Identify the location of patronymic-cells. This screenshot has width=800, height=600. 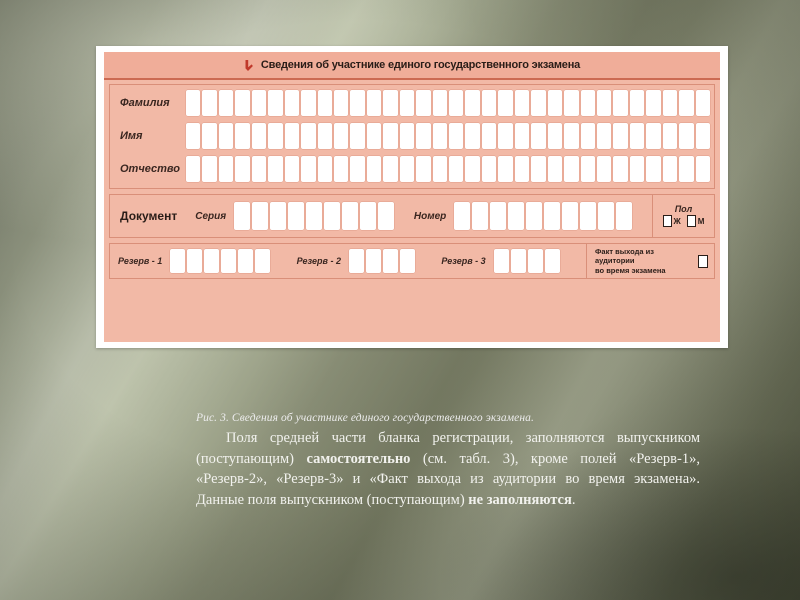
(450, 169).